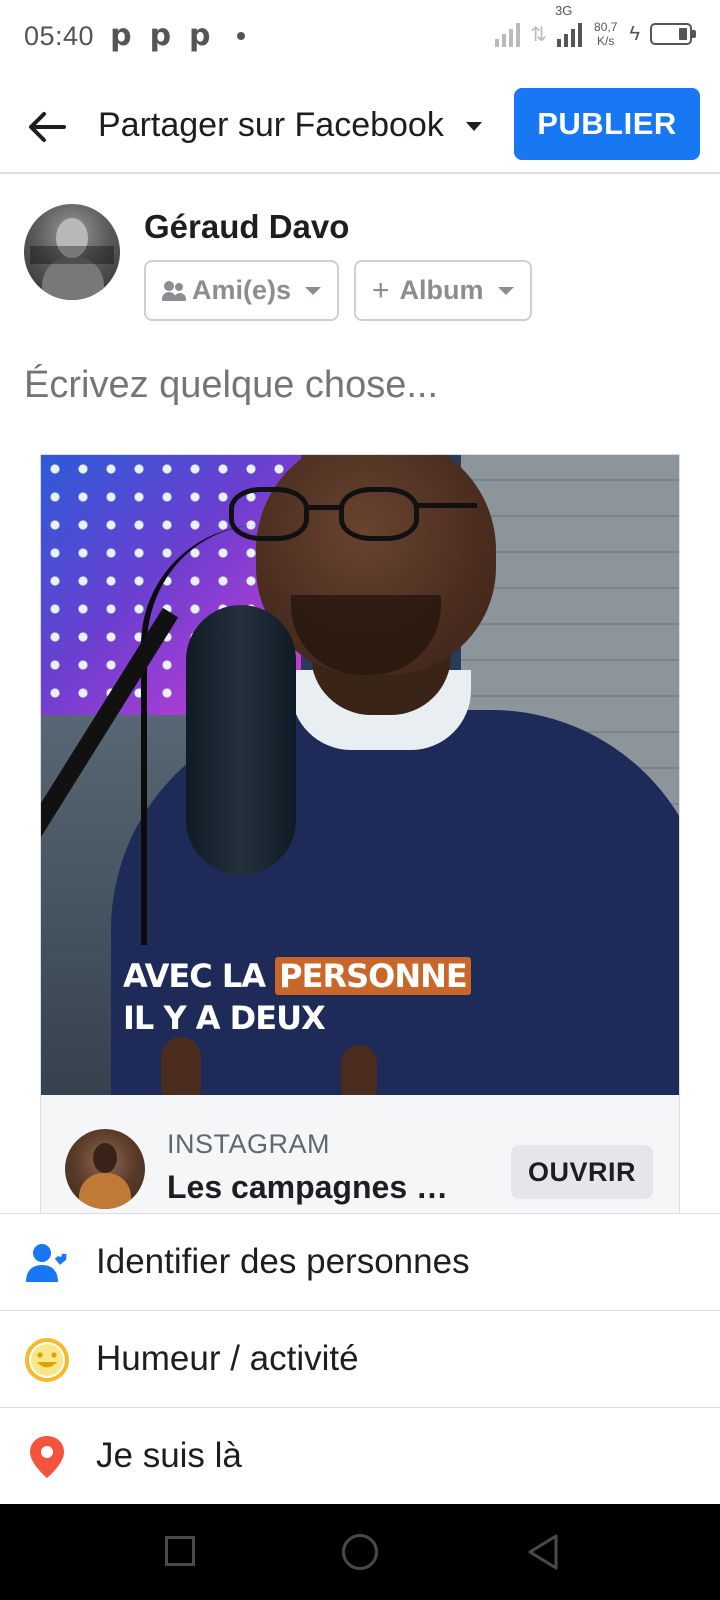 This screenshot has width=720, height=1600. What do you see at coordinates (634, 33) in the screenshot?
I see `charging-bolt-icon: ϟ` at bounding box center [634, 33].